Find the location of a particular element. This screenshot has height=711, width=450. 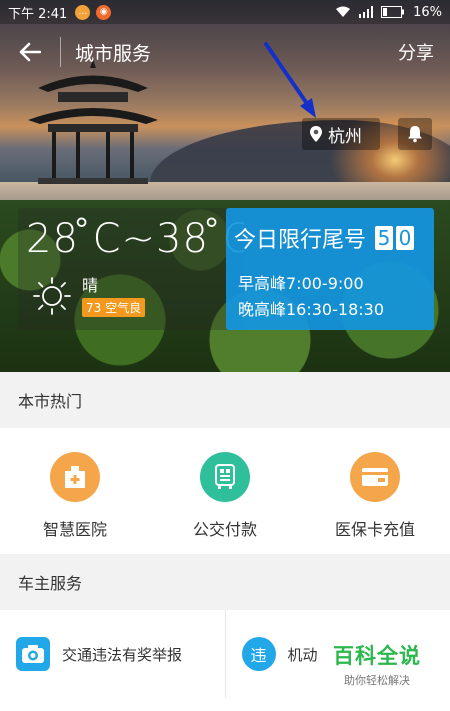

hospital-icon is located at coordinates (75, 477).